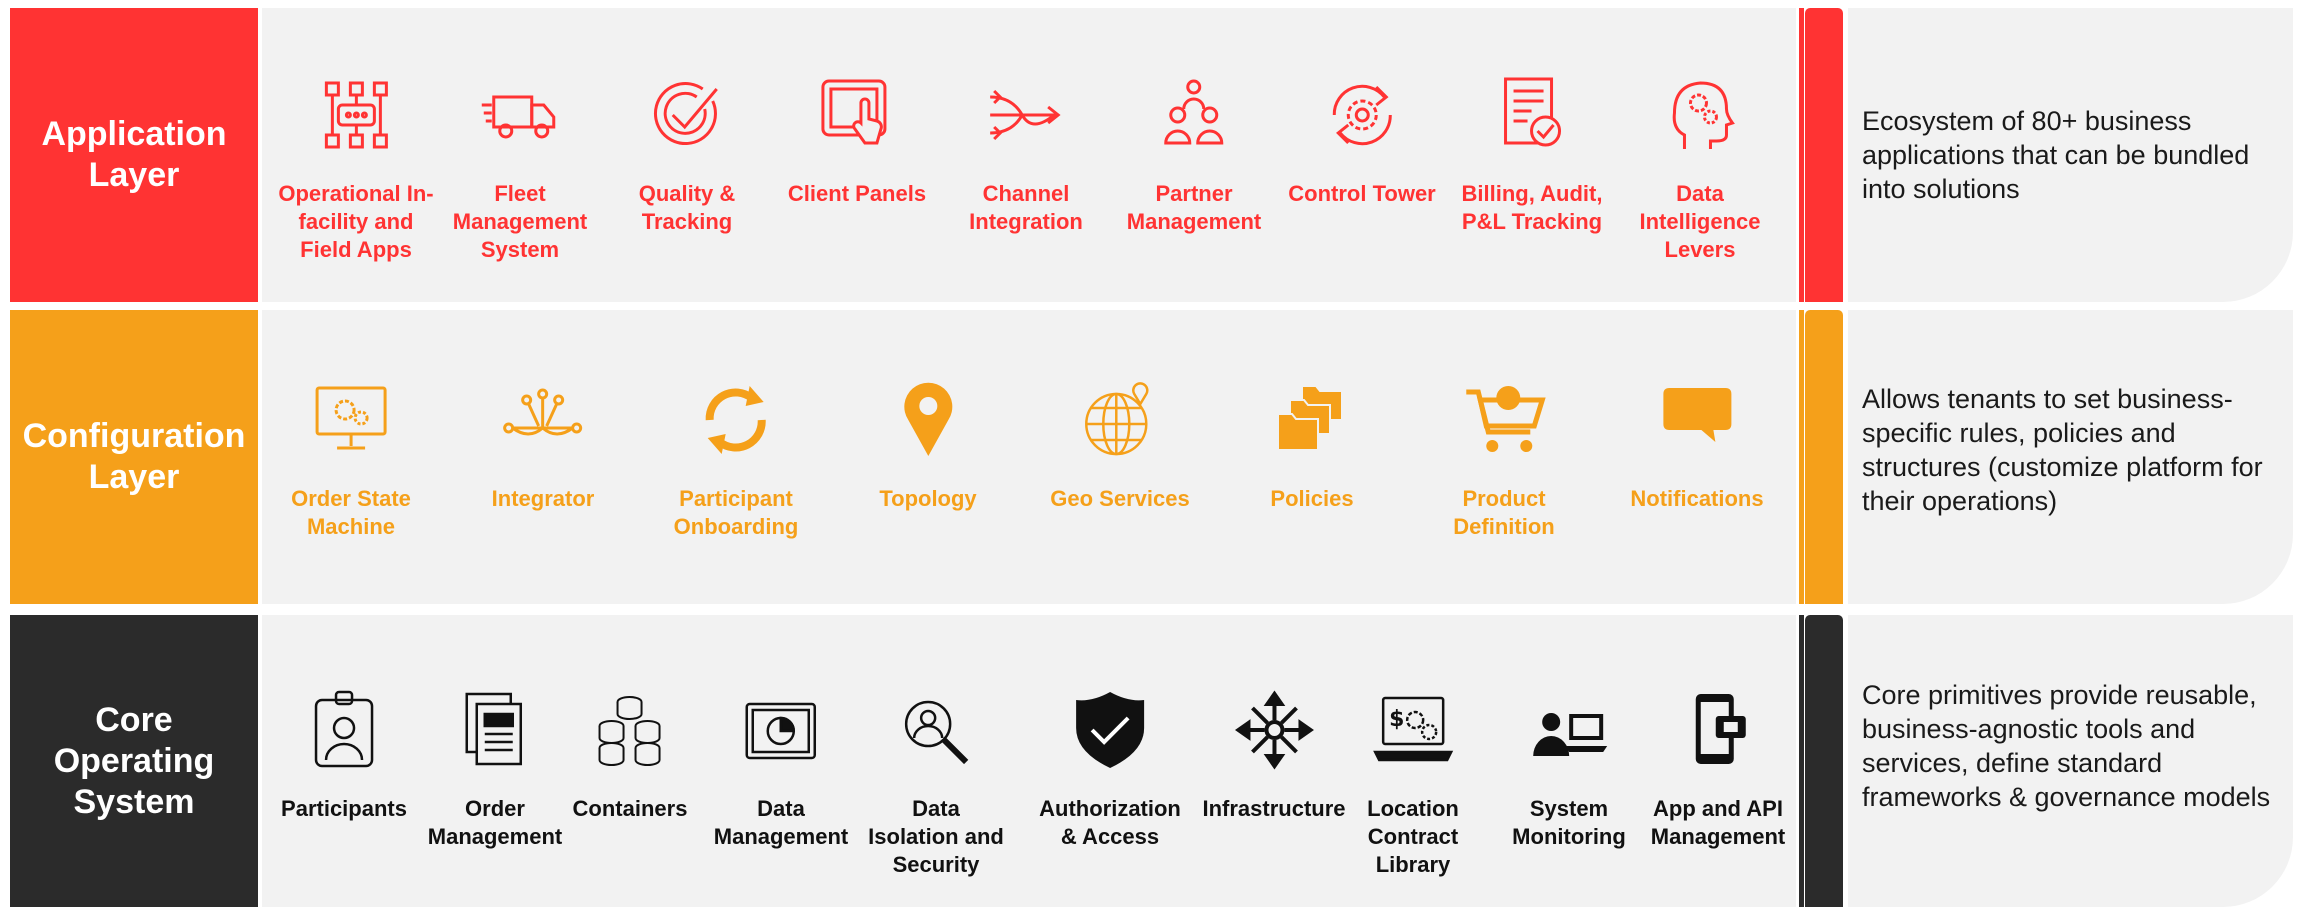 This screenshot has width=2303, height=907. What do you see at coordinates (1532, 115) in the screenshot?
I see `document-check-icon` at bounding box center [1532, 115].